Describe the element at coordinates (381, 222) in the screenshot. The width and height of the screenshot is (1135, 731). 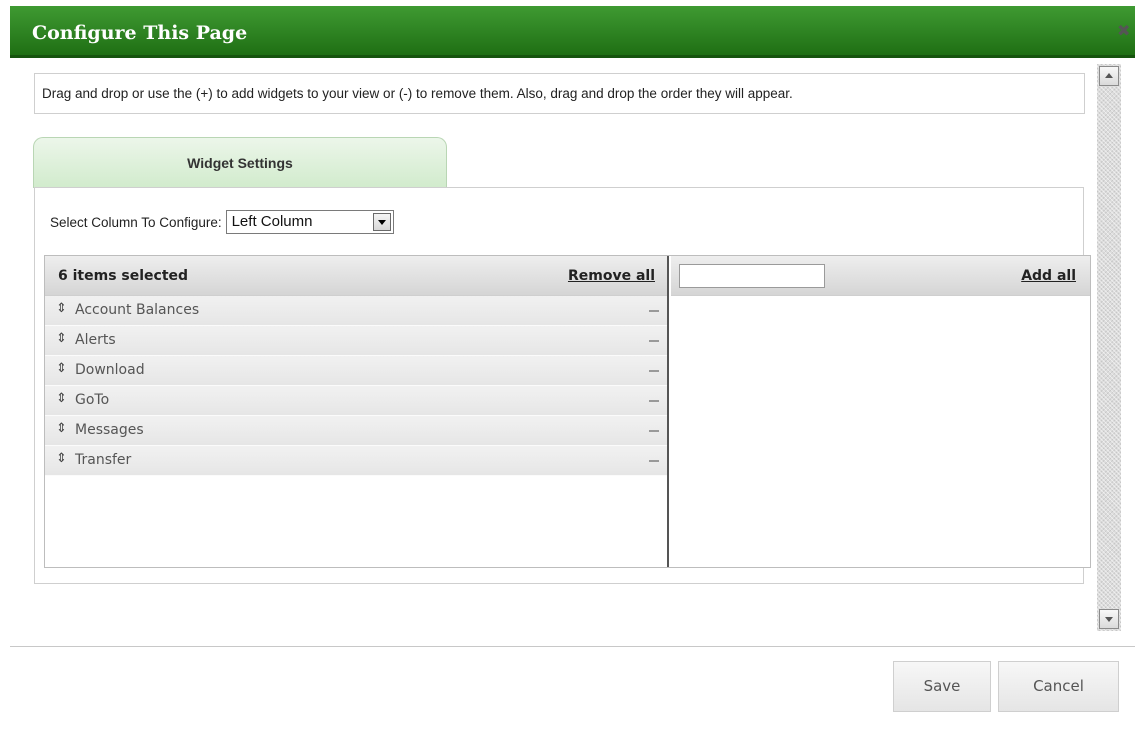
I see `chevron-down-icon` at that location.